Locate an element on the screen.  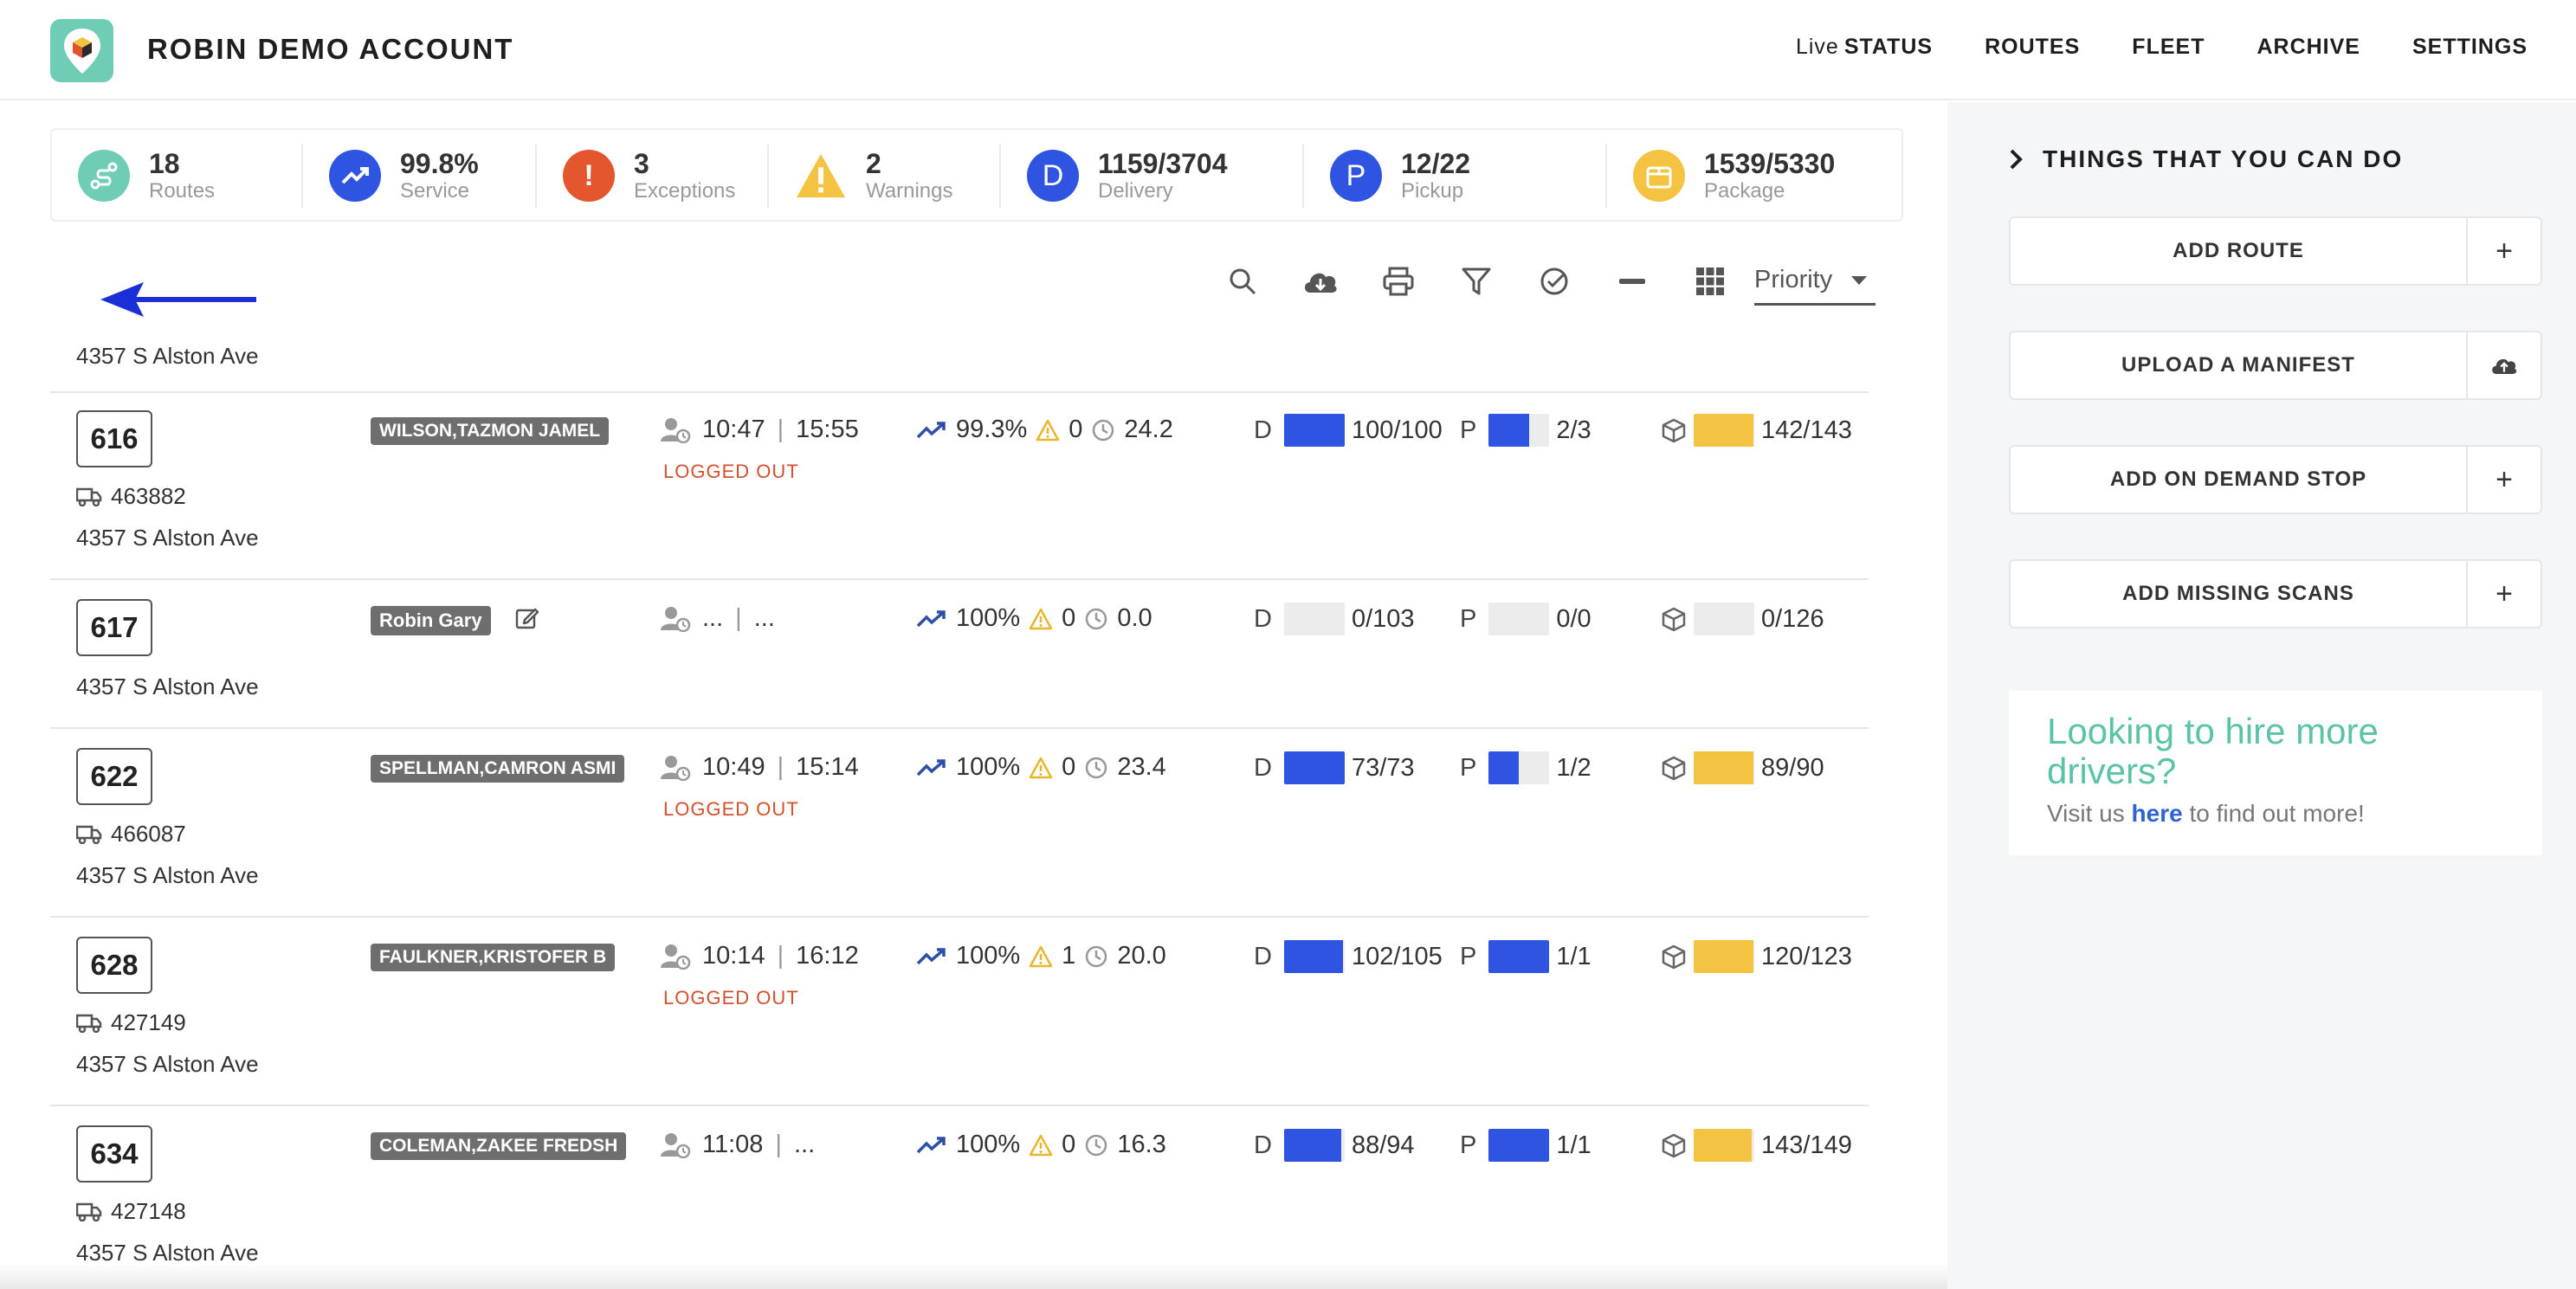
service-percent: 99.3% is located at coordinates (992, 429).